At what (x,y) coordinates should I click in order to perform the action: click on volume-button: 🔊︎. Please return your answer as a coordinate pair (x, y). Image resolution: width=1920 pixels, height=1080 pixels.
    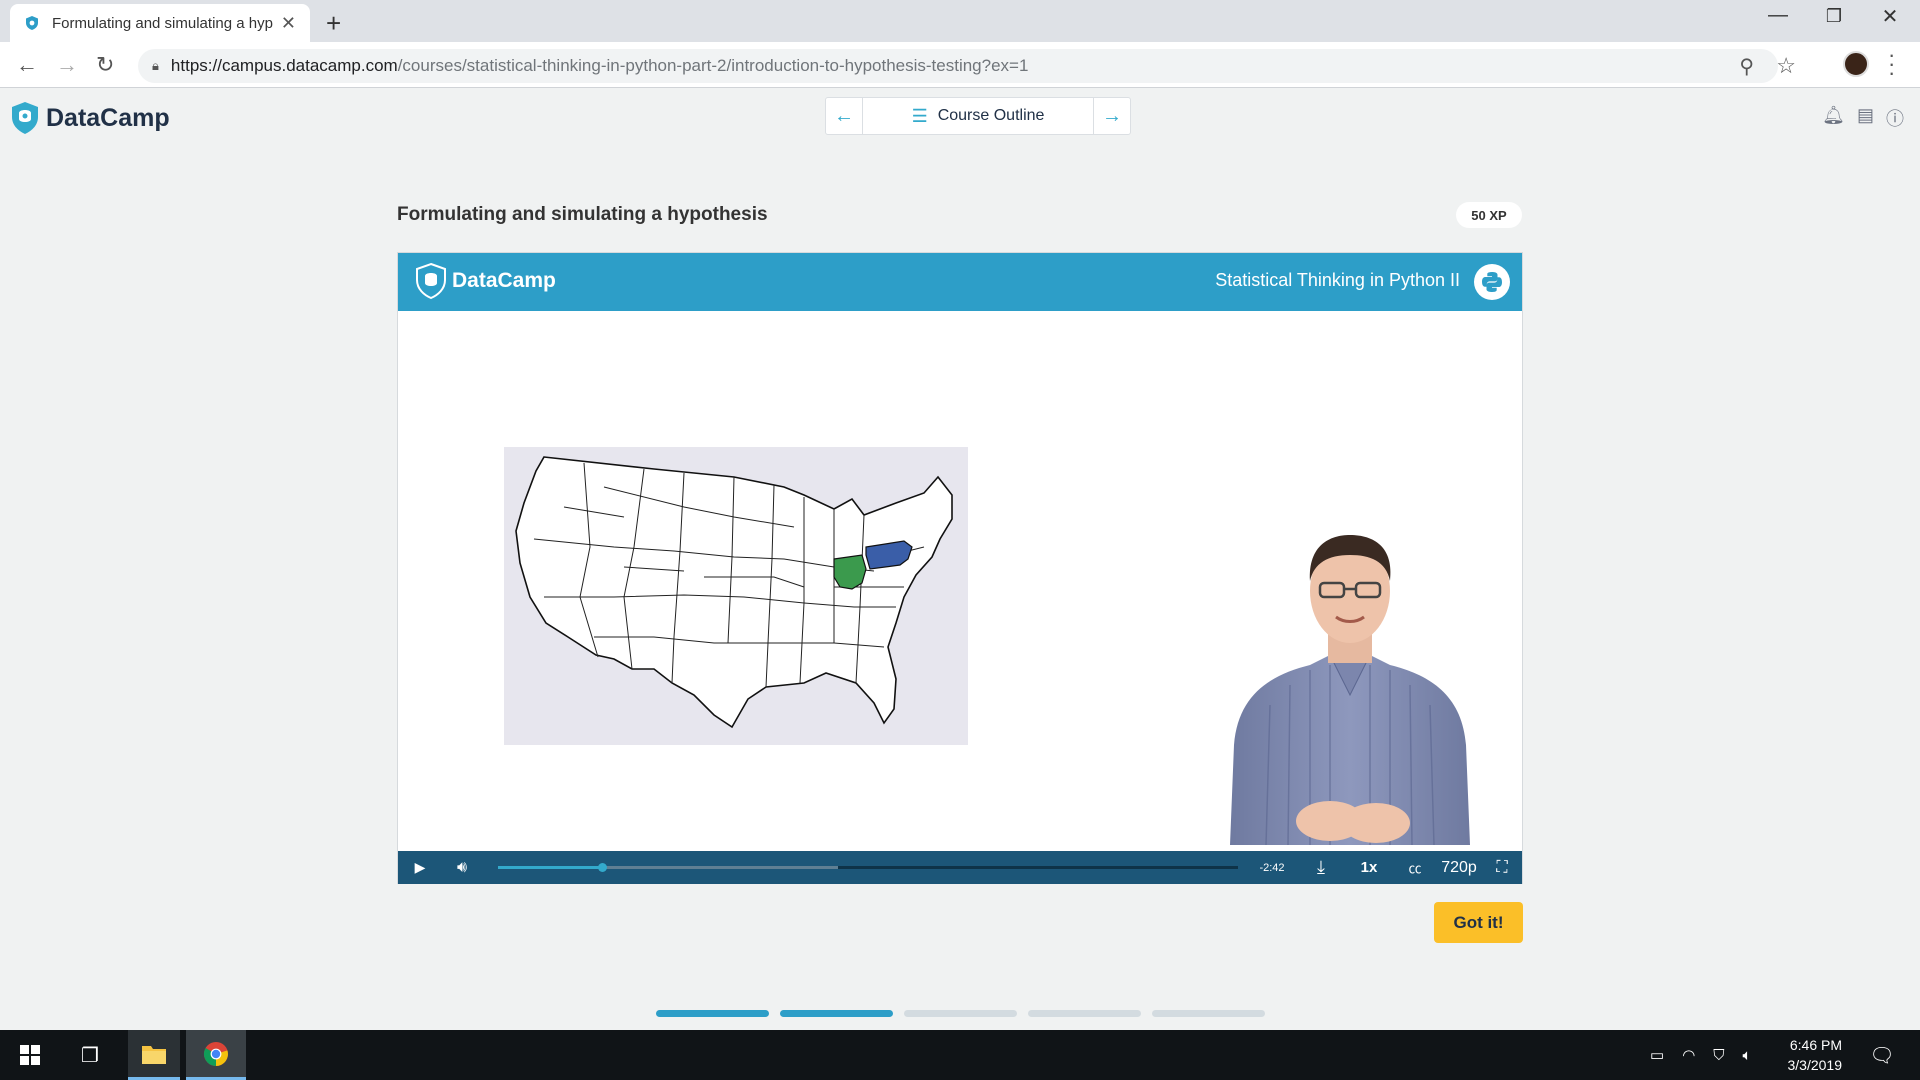
    Looking at the image, I should click on (462, 867).